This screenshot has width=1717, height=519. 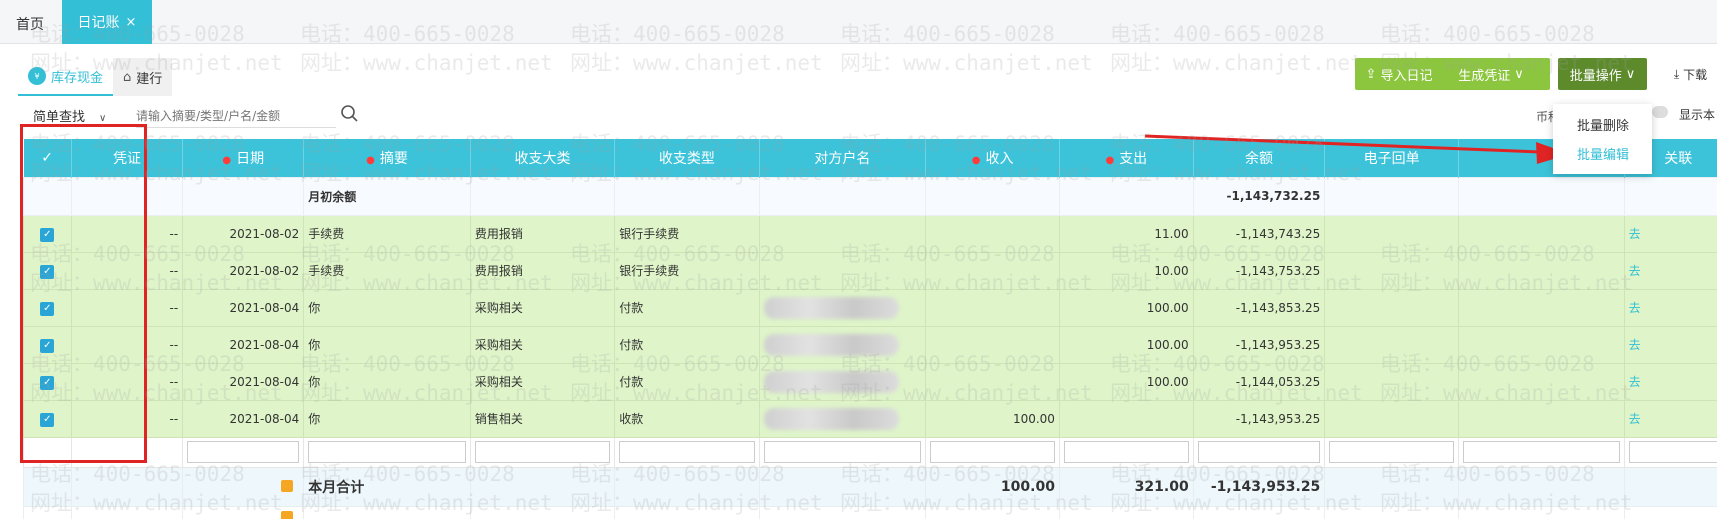 What do you see at coordinates (66, 77) in the screenshot?
I see `tab-cash: ¥ 库存现金` at bounding box center [66, 77].